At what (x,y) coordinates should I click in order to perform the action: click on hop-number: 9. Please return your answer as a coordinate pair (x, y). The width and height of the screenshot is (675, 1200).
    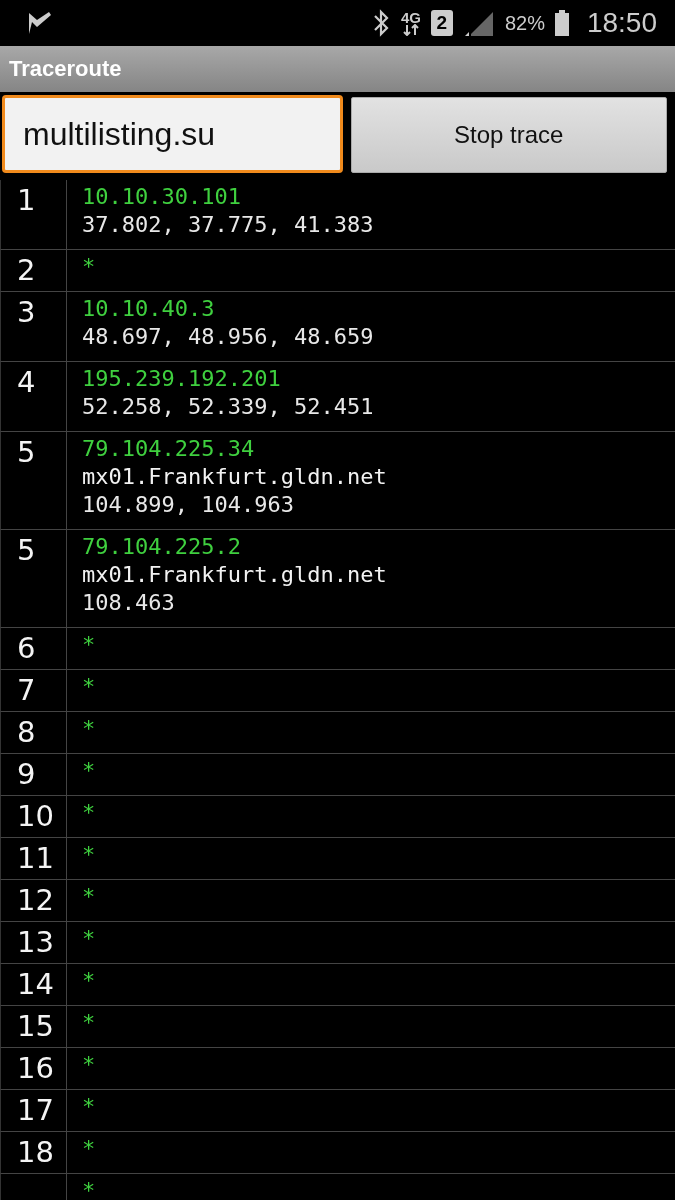
    Looking at the image, I should click on (27, 774).